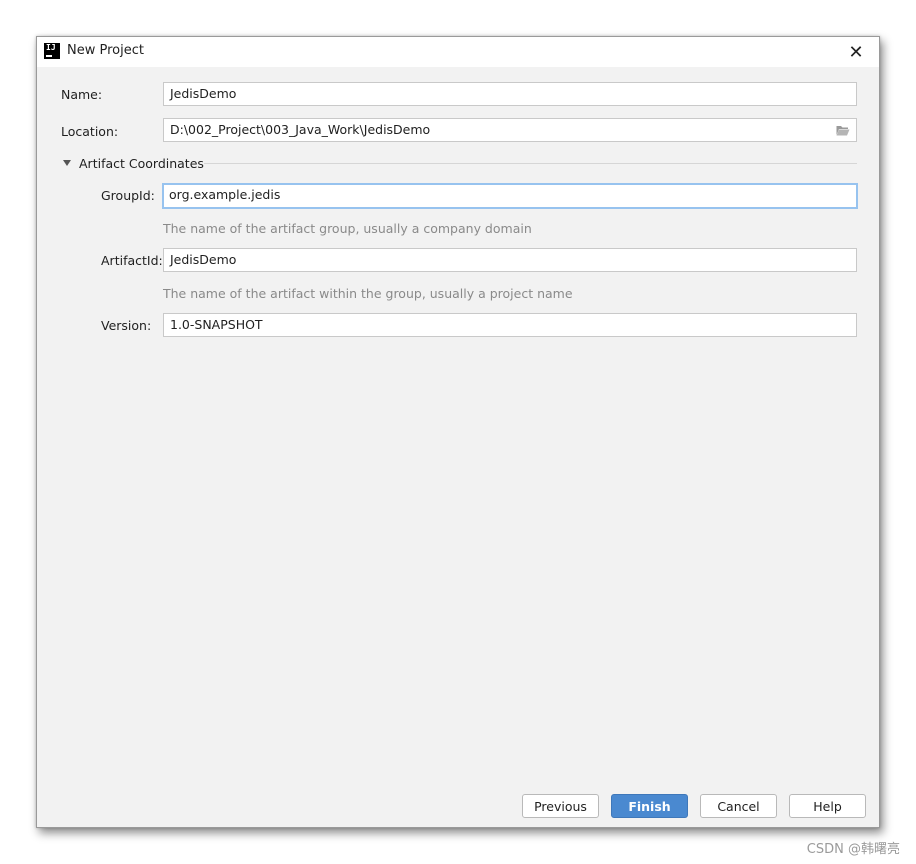 This screenshot has height=864, width=916. Describe the element at coordinates (132, 260) in the screenshot. I see `artifactid-label: ArtifactId:` at that location.